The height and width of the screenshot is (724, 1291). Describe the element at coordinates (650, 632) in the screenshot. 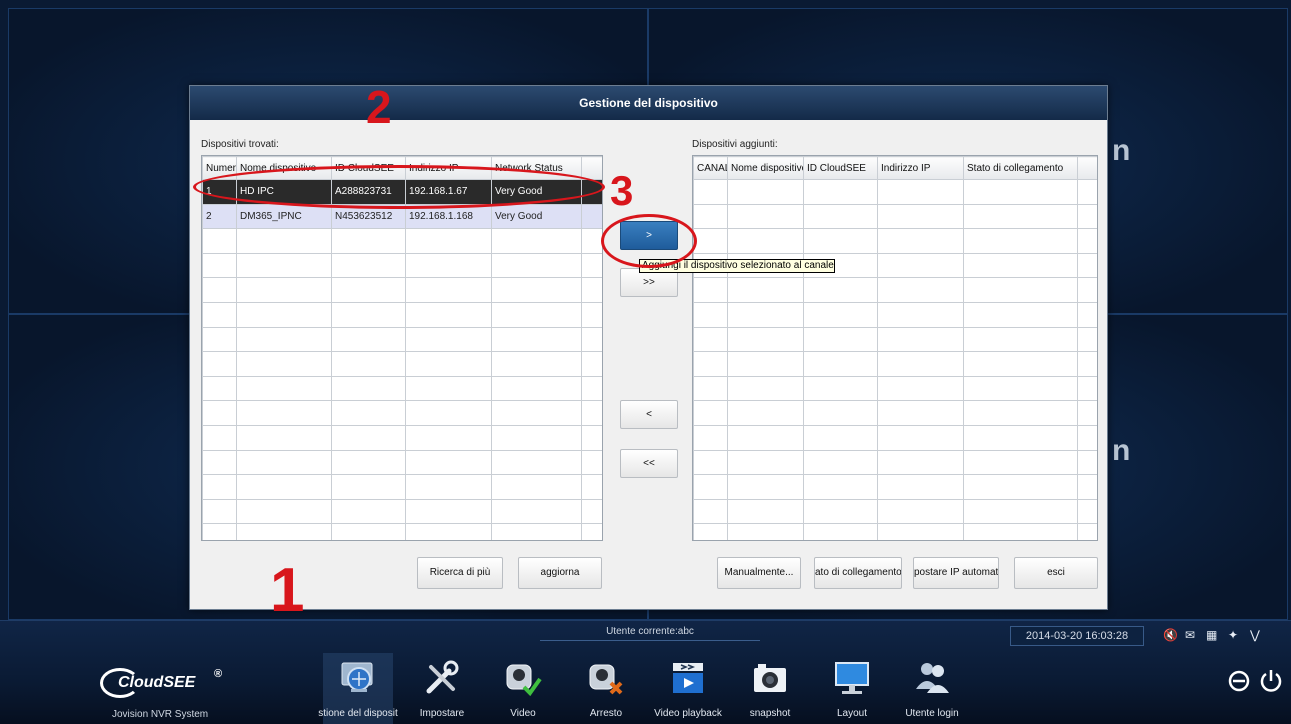

I see `current-user-label: Utente corrente:abc` at that location.